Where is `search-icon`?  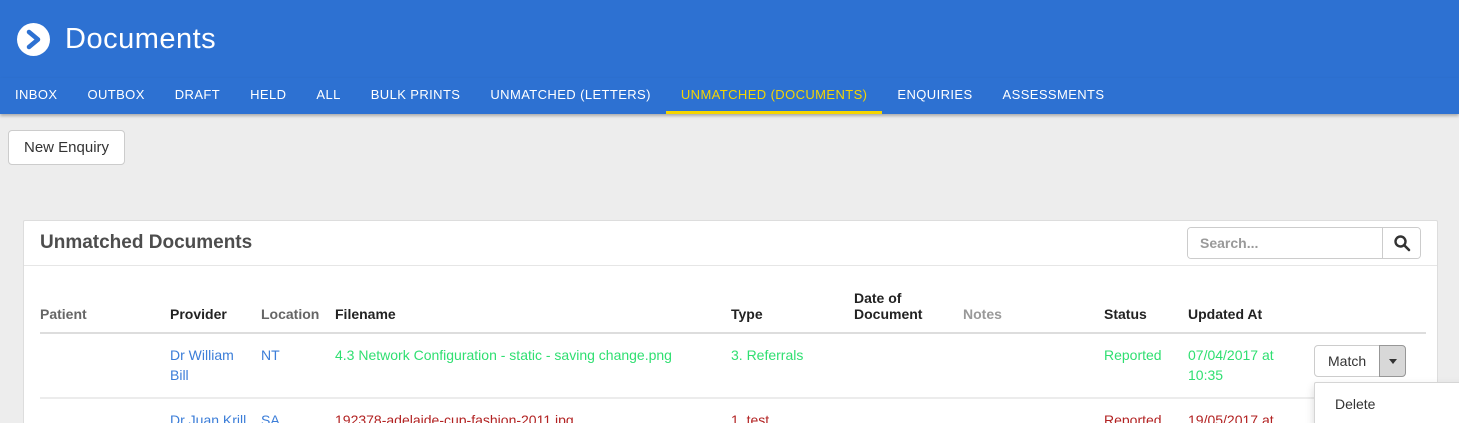 search-icon is located at coordinates (1402, 243).